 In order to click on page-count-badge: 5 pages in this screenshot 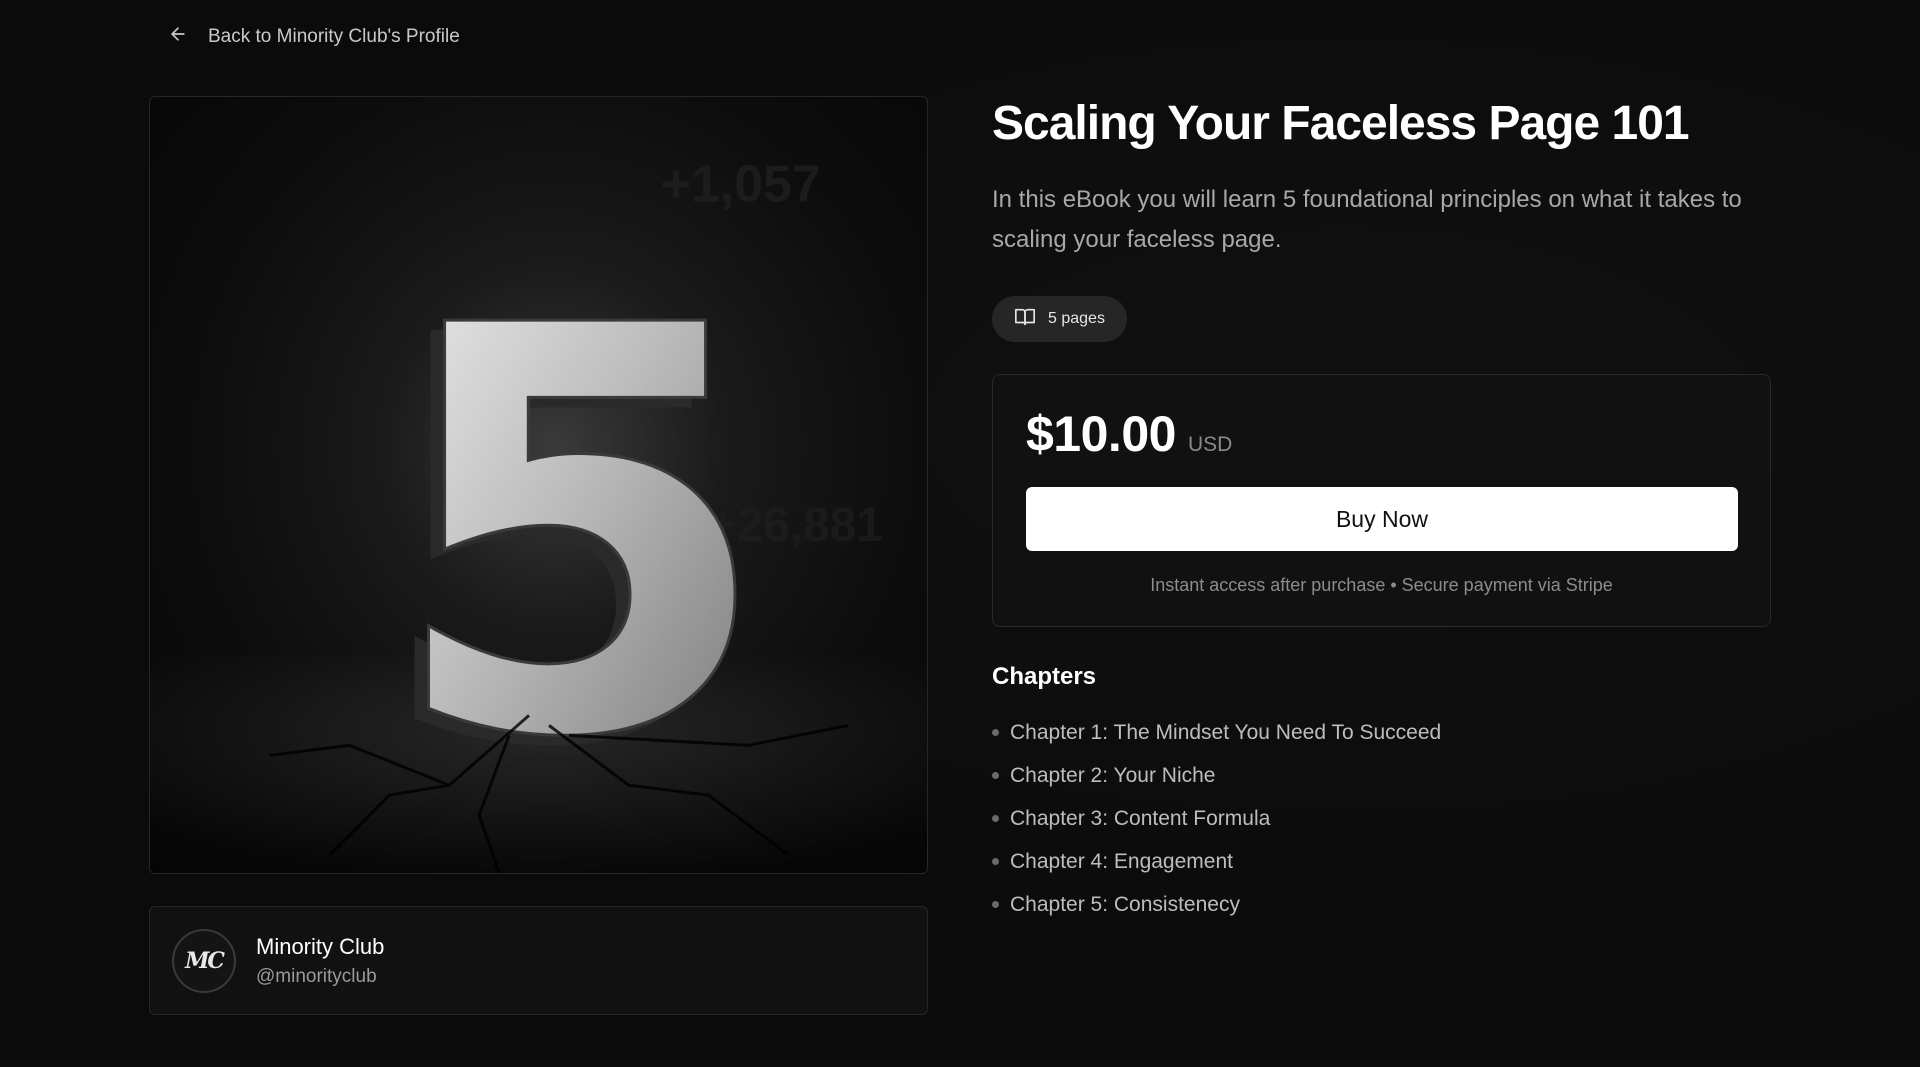, I will do `click(1059, 319)`.